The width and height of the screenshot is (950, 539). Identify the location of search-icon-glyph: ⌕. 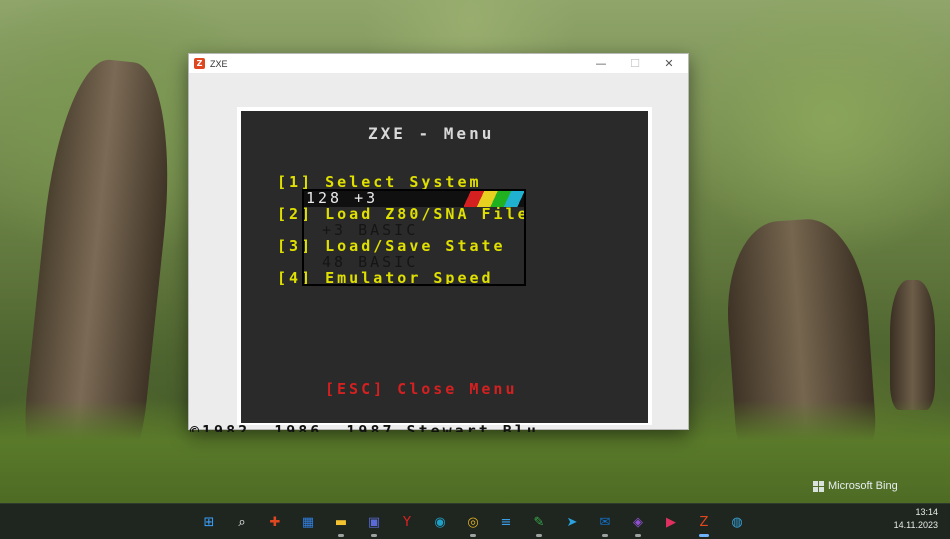
(242, 522).